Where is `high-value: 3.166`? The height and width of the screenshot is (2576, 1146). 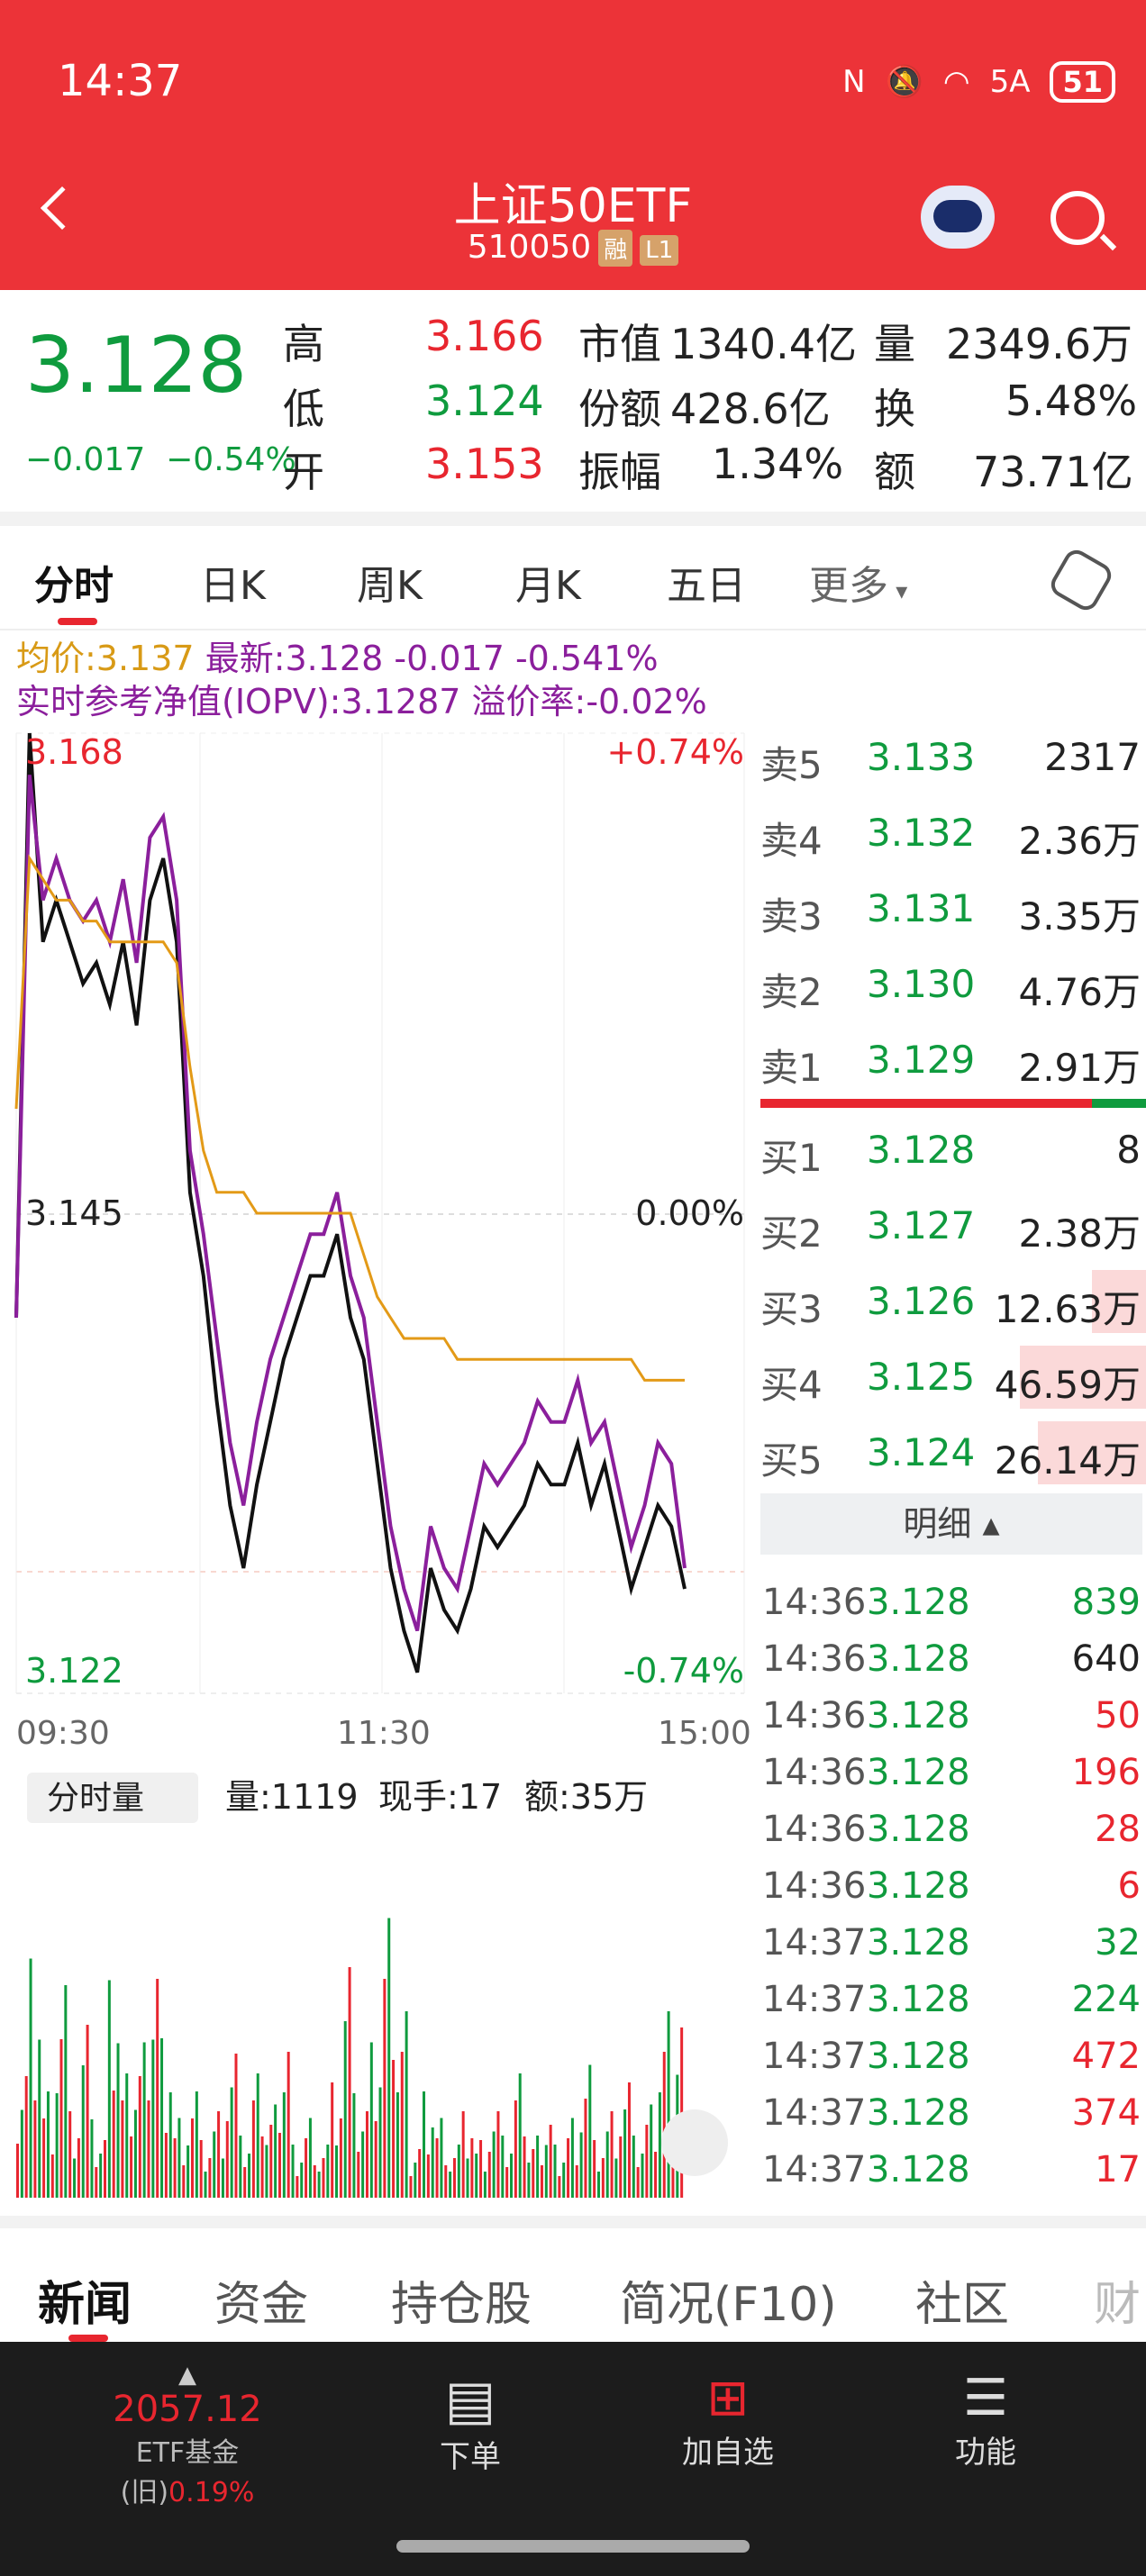 high-value: 3.166 is located at coordinates (484, 336).